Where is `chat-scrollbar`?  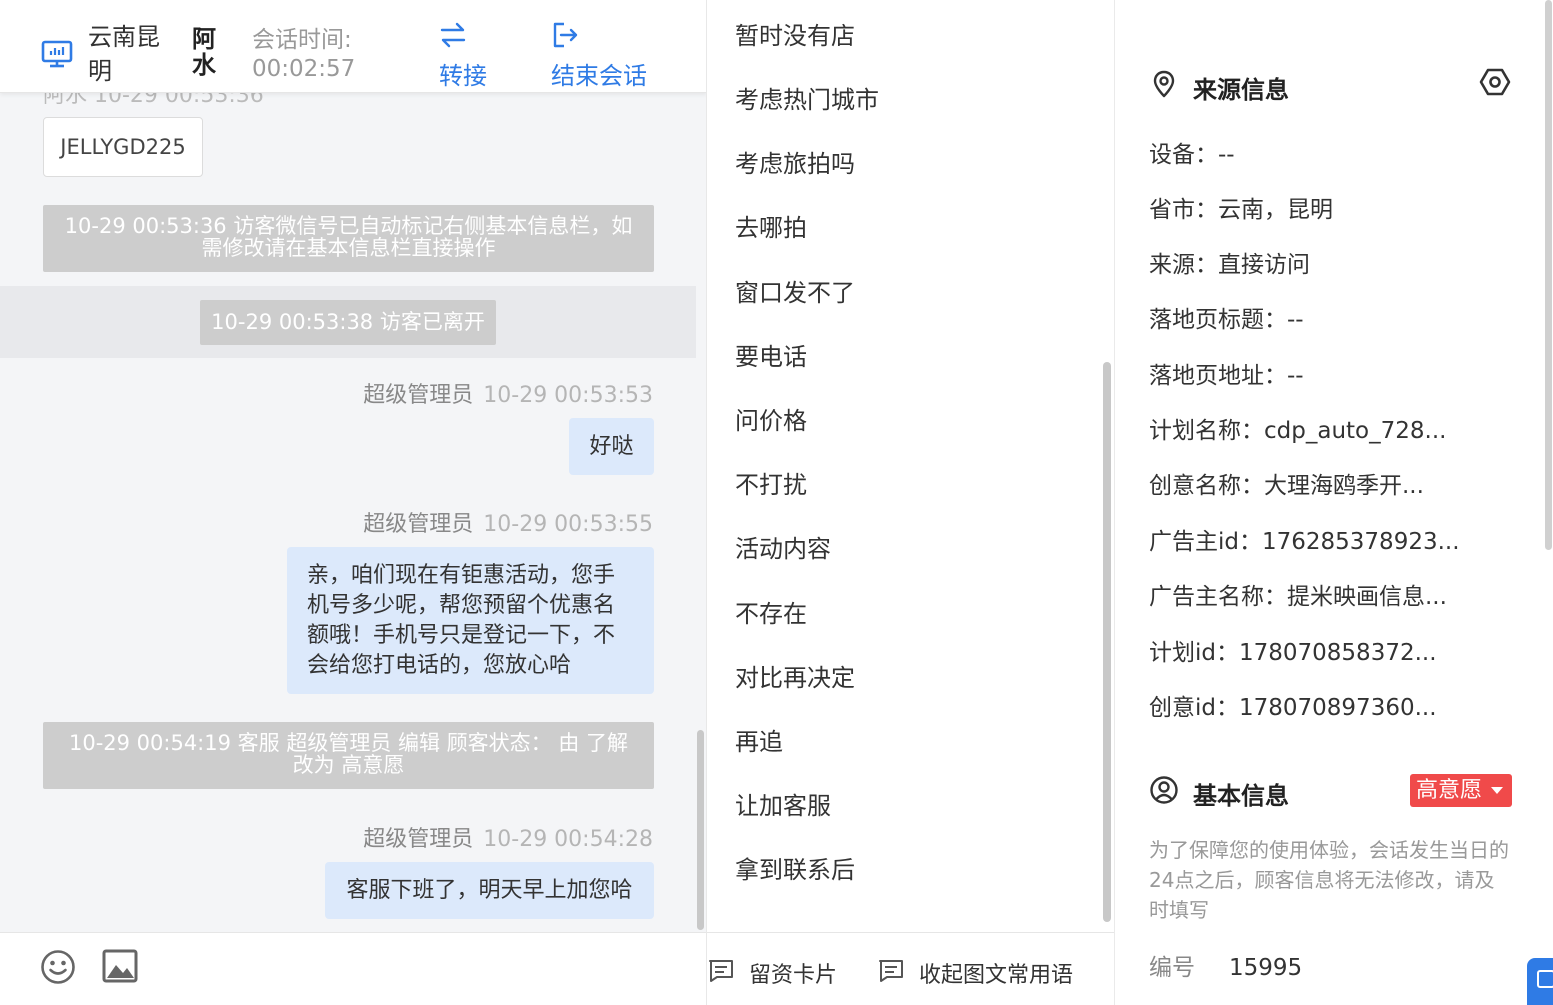 chat-scrollbar is located at coordinates (700, 830).